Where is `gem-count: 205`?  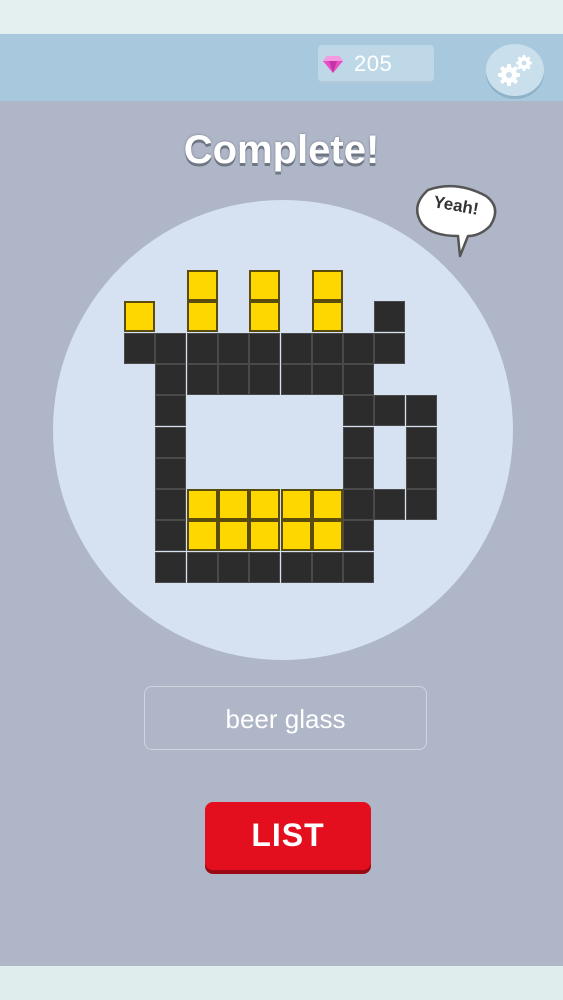
gem-count: 205 is located at coordinates (373, 63).